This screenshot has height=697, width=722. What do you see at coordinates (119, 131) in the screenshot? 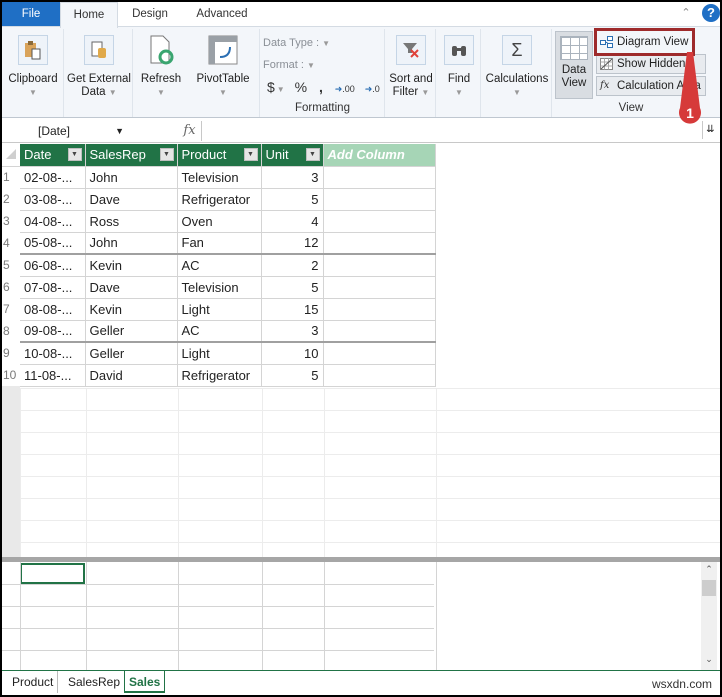
I see `chevron-down-icon: ▼` at bounding box center [119, 131].